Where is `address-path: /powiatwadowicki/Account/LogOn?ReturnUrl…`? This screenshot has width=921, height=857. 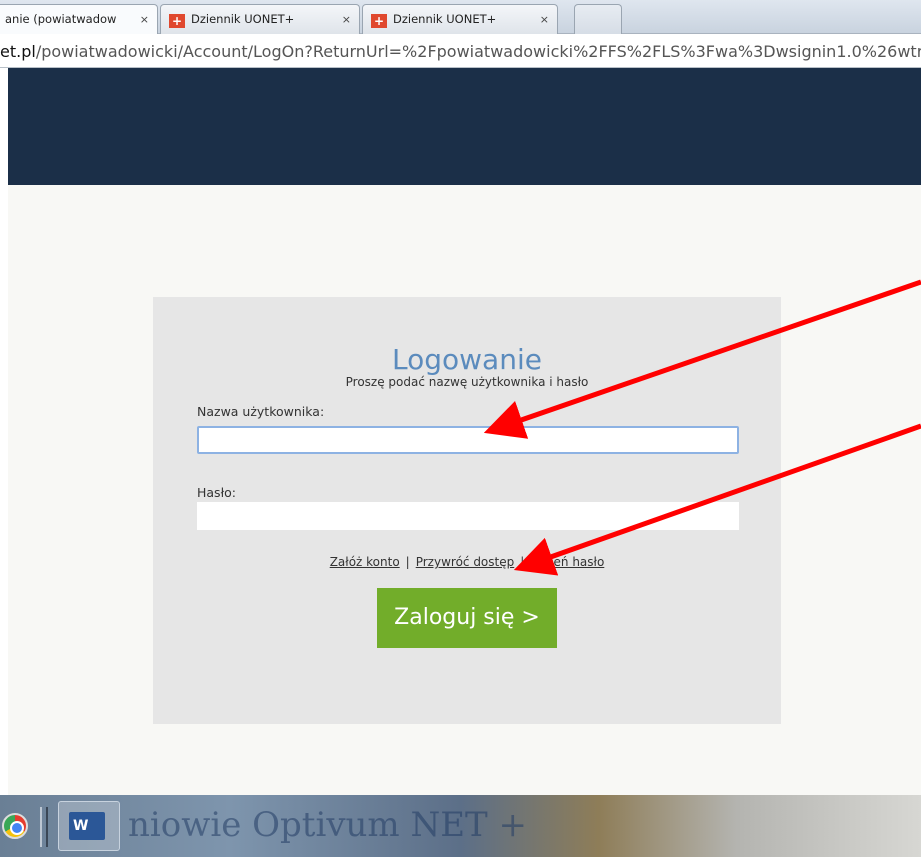
address-path: /powiatwadowicki/Account/LogOn?ReturnUrl… is located at coordinates (478, 51).